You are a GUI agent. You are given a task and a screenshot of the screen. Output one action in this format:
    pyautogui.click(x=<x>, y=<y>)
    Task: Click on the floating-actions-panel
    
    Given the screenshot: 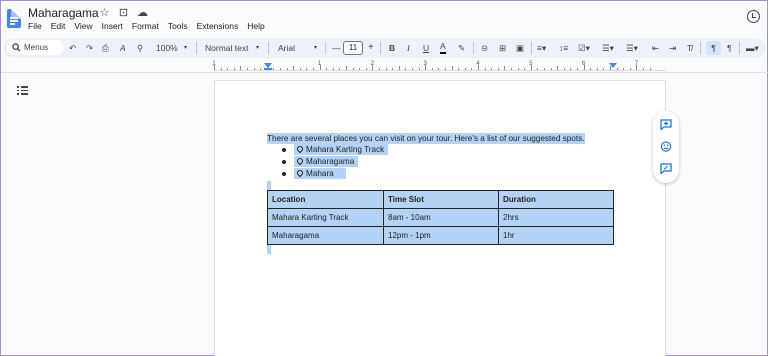 What is the action you would take?
    pyautogui.click(x=666, y=147)
    